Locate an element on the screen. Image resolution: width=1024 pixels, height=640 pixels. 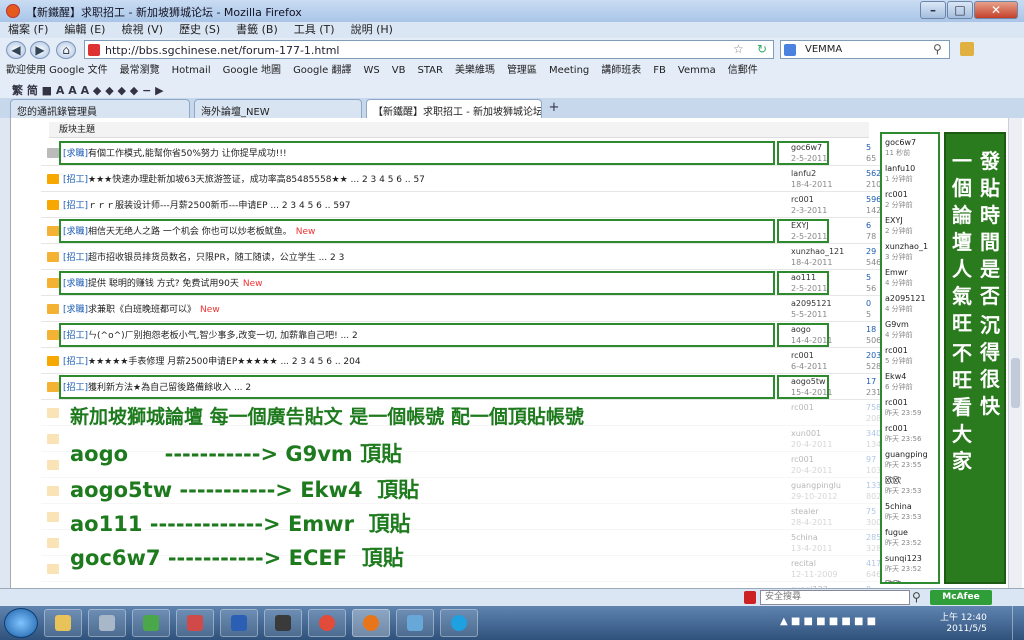
author-name: a2095121 is located at coordinates (811, 303).